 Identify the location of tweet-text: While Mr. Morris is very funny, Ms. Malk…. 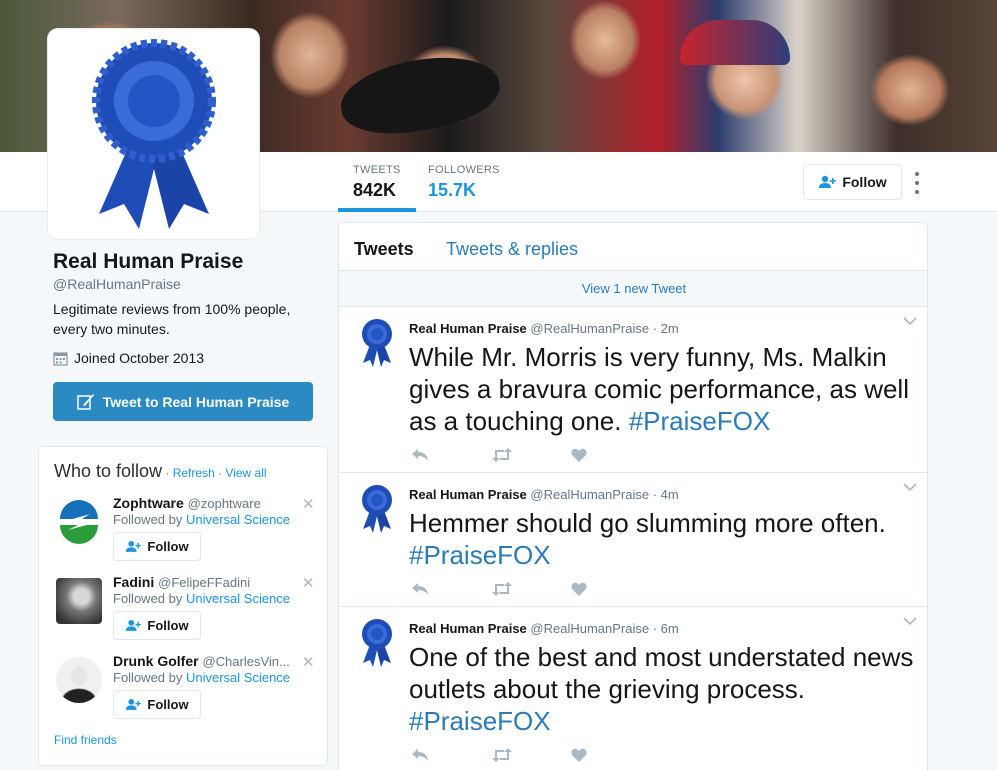
(659, 389).